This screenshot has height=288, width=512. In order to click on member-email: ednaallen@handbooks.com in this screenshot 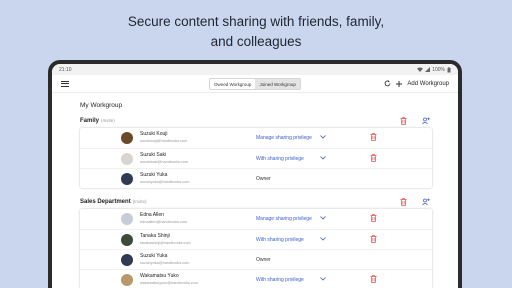, I will do `click(164, 221)`.